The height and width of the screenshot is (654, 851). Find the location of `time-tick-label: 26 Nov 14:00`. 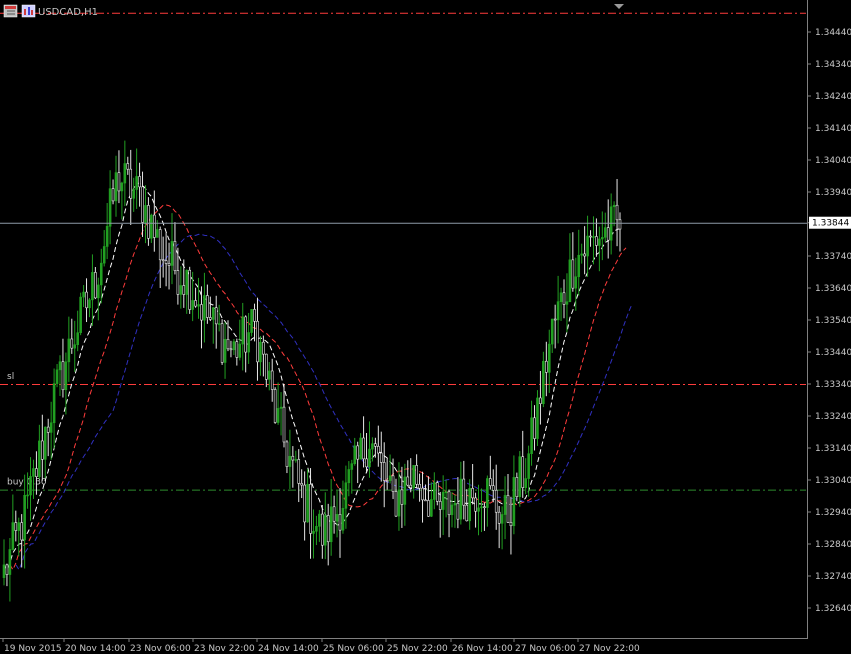

time-tick-label: 26 Nov 14:00 is located at coordinates (482, 649).